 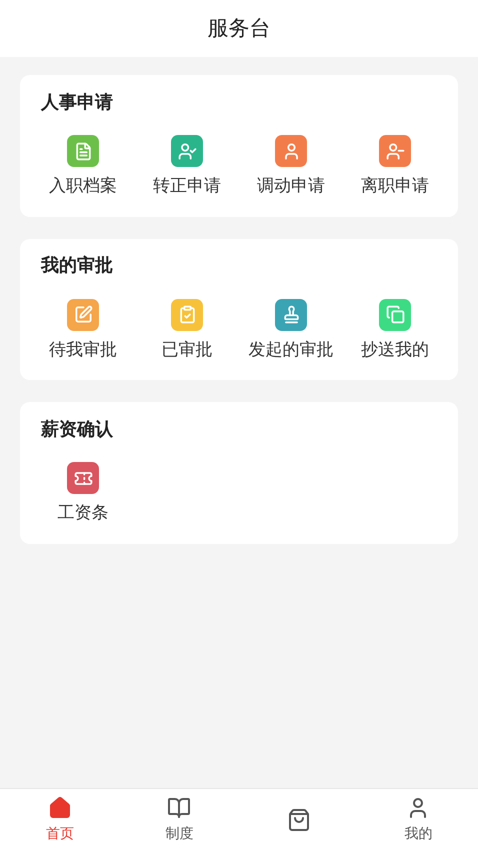 I want to click on service-item: 调动申请, so click(x=291, y=166).